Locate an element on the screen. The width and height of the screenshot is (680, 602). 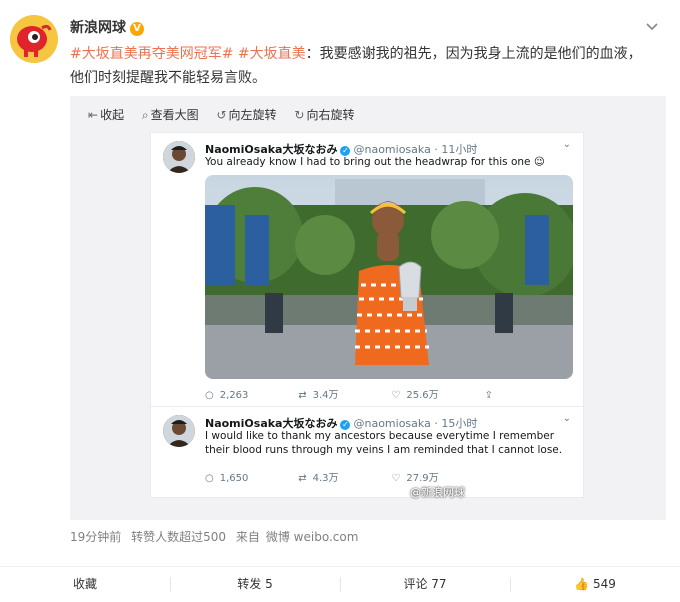
post-meta: 19分钟前 转赞人数超过500 来自 微博 weibo.com is located at coordinates (217, 536).